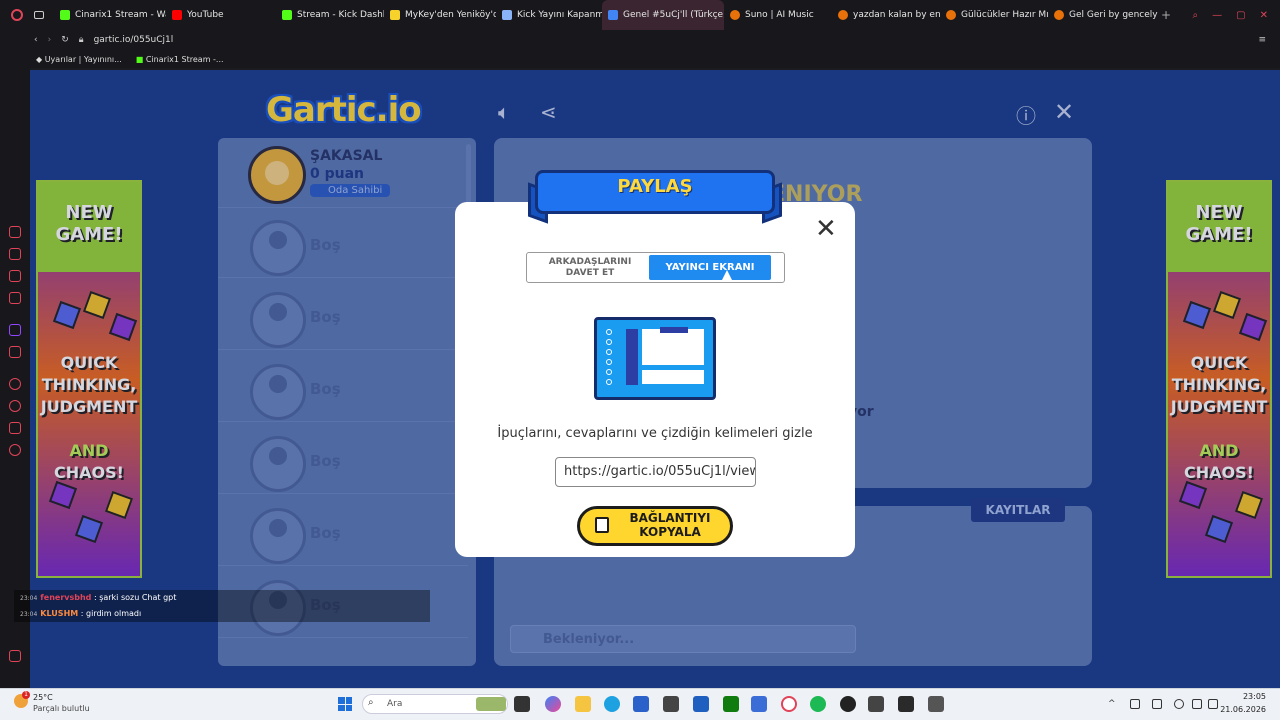 The height and width of the screenshot is (720, 1280). Describe the element at coordinates (345, 704) in the screenshot. I see `windows-start-icon` at that location.